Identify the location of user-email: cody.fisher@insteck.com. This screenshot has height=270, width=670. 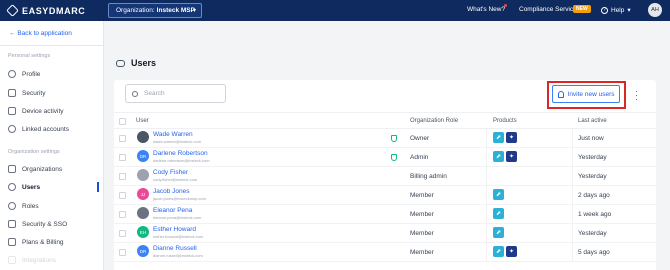
(175, 179).